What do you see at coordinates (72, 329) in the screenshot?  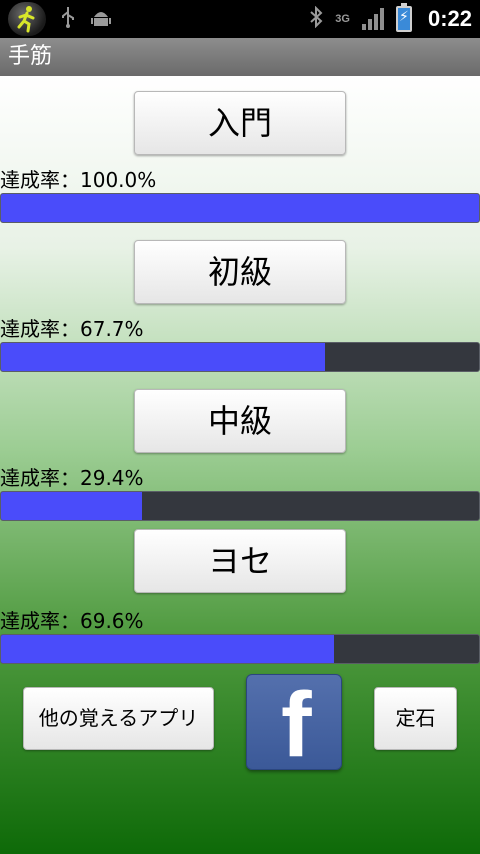 I see `completion-rate-label: 達成率：67.7%` at bounding box center [72, 329].